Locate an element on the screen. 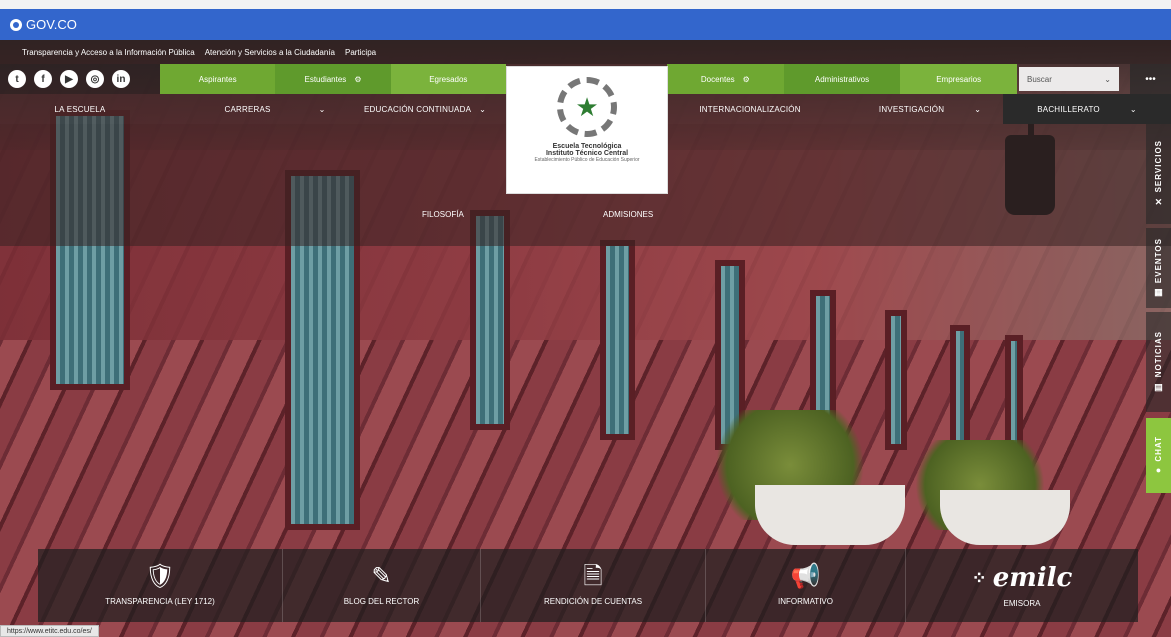 This screenshot has width=1171, height=637. menu-label: INVESTIGACIÓN is located at coordinates (911, 109).